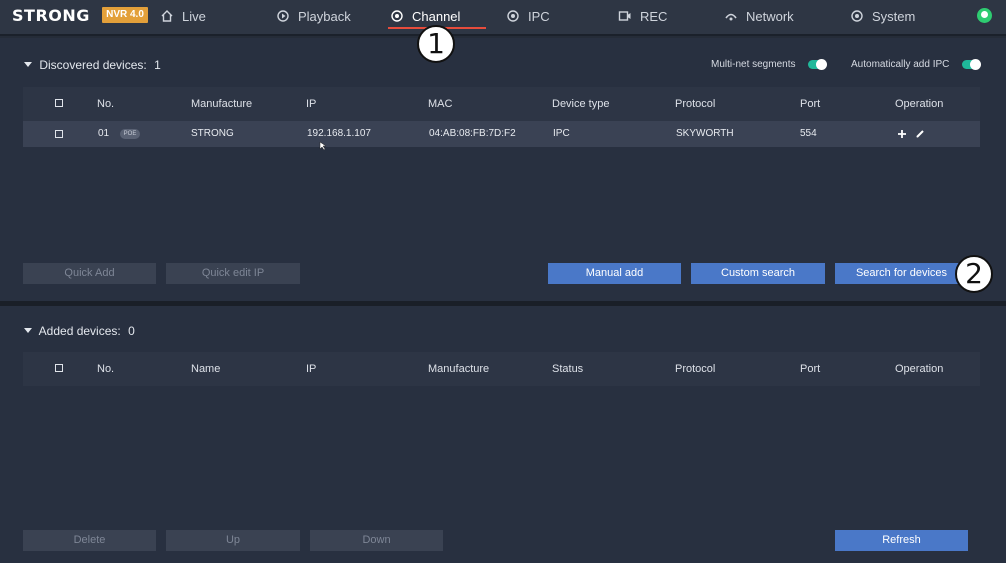  Describe the element at coordinates (157, 65) in the screenshot. I see `discovered-devices-count: 1` at that location.